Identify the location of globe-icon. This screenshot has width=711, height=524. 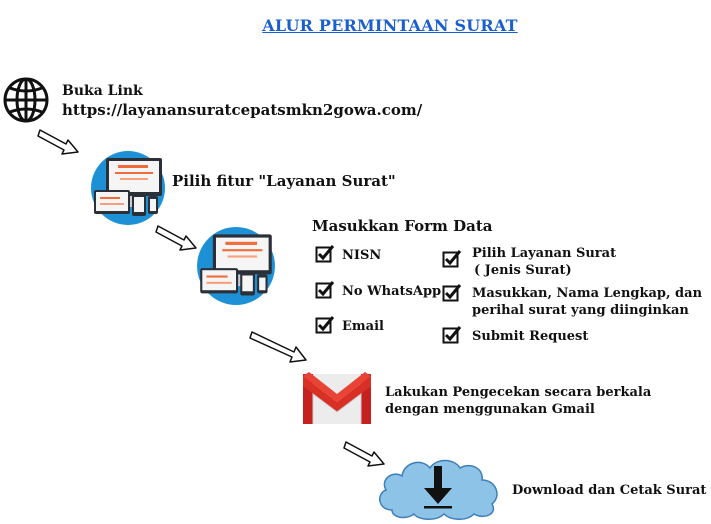
(26, 100).